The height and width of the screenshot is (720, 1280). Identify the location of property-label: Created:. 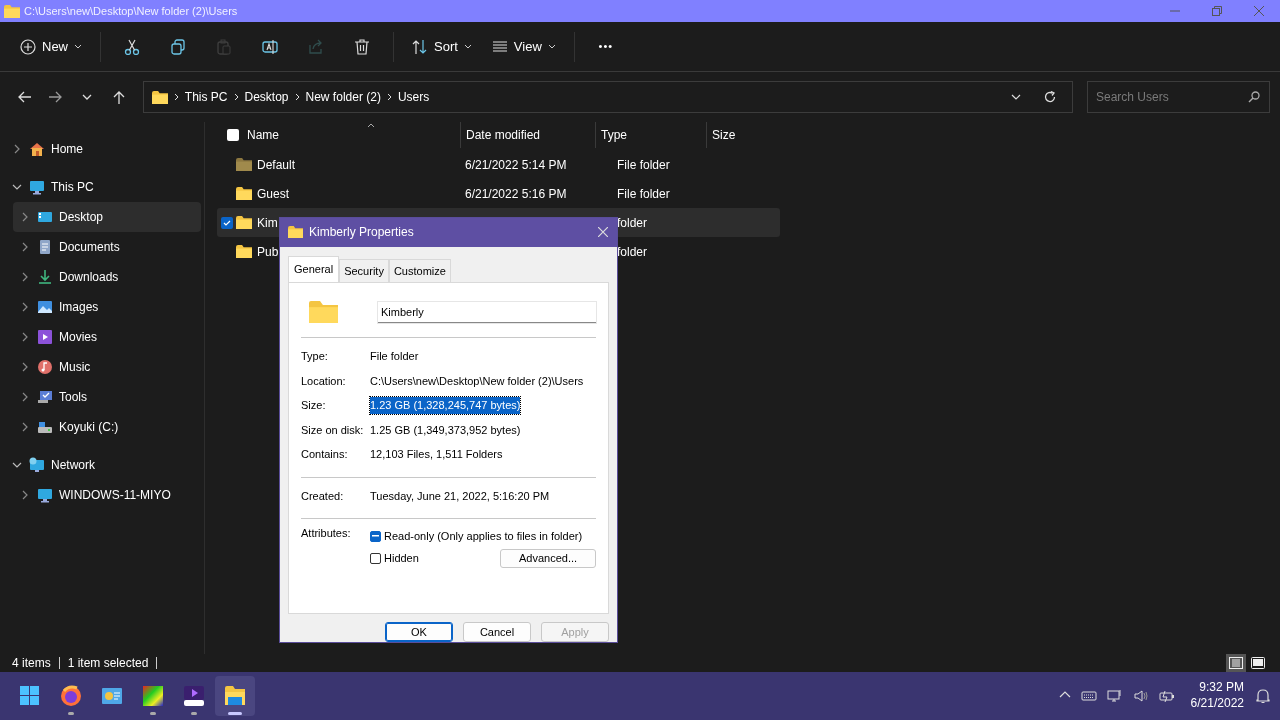
(323, 496).